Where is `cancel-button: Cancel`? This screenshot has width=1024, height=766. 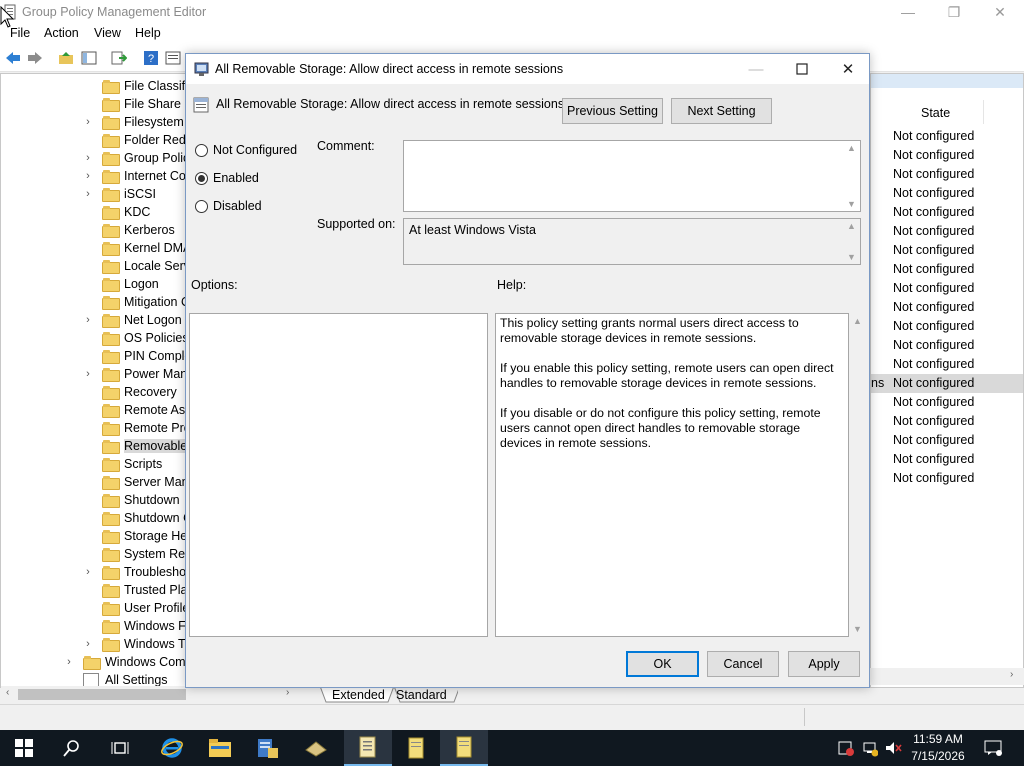
cancel-button: Cancel is located at coordinates (743, 664).